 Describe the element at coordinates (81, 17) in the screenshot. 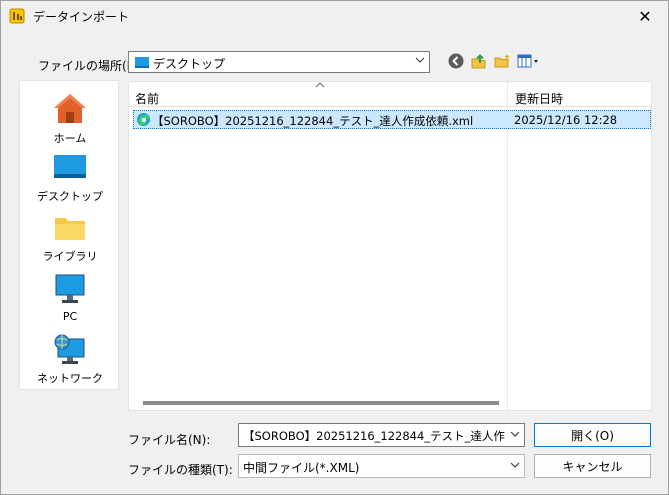

I see `window-title: データインポート` at that location.